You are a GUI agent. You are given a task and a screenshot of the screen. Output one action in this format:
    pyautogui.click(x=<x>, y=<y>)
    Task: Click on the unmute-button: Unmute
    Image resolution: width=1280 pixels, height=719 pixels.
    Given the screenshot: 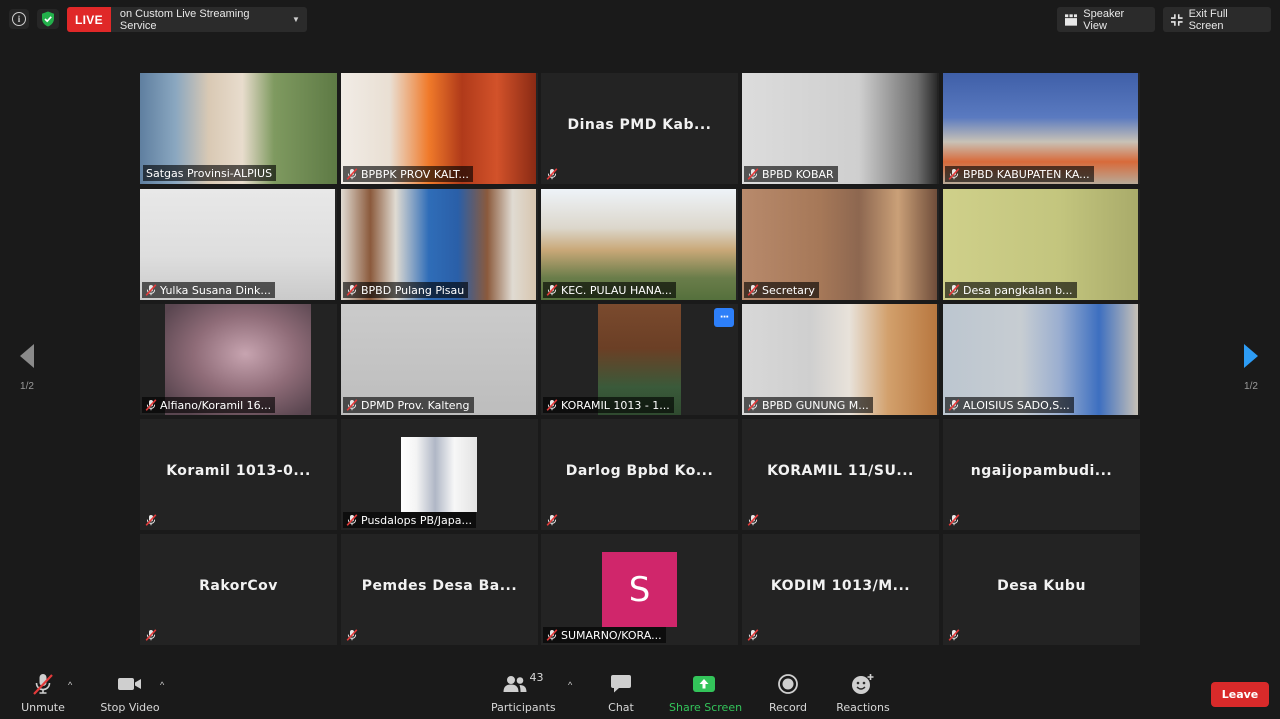 What is the action you would take?
    pyautogui.click(x=43, y=693)
    